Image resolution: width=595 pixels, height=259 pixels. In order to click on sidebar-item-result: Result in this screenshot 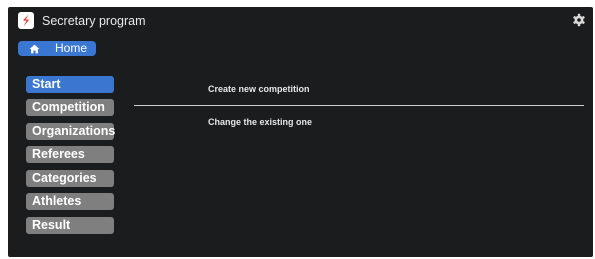, I will do `click(70, 225)`.